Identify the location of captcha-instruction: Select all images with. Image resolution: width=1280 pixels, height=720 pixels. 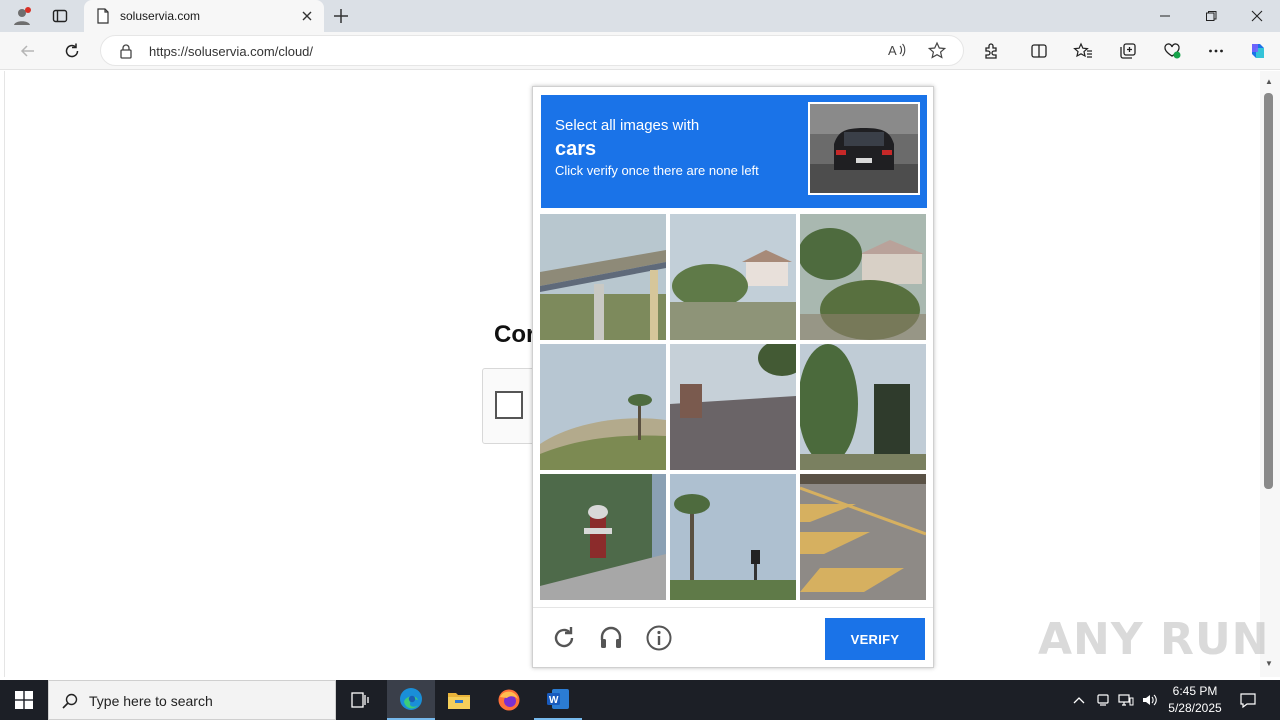
(627, 125).